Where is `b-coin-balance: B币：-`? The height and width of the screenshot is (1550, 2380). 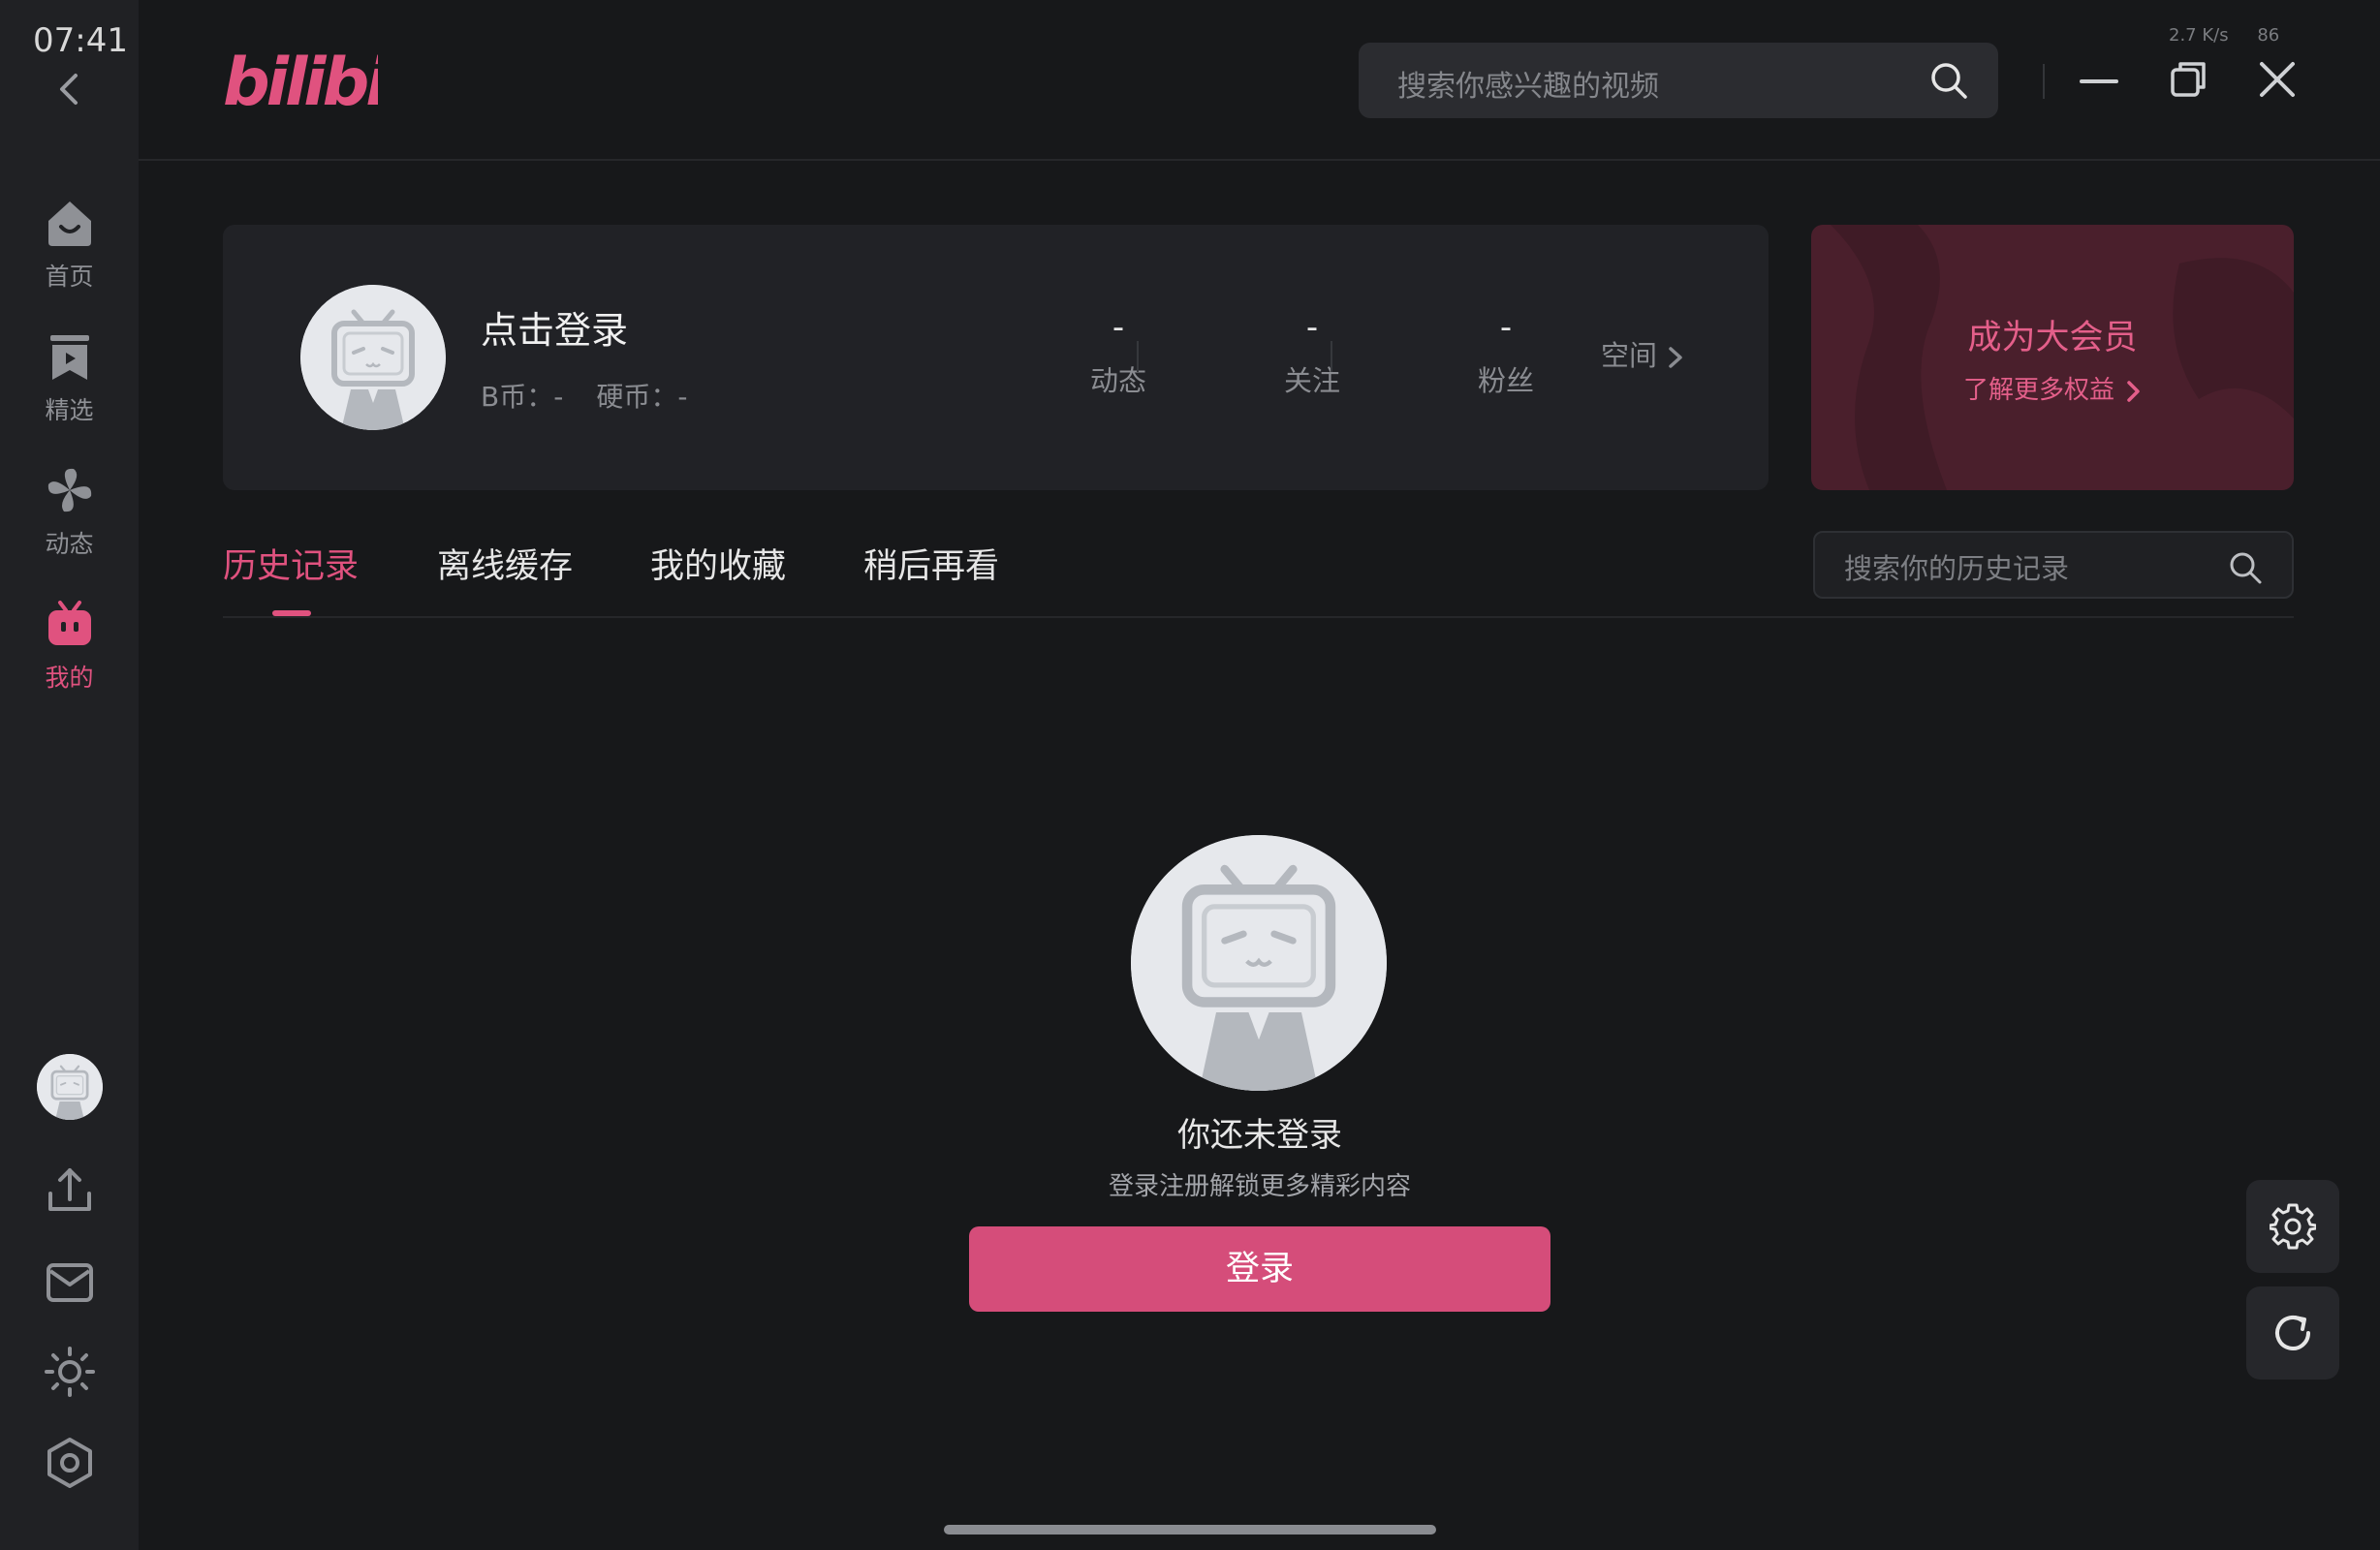 b-coin-balance: B币：- is located at coordinates (523, 397).